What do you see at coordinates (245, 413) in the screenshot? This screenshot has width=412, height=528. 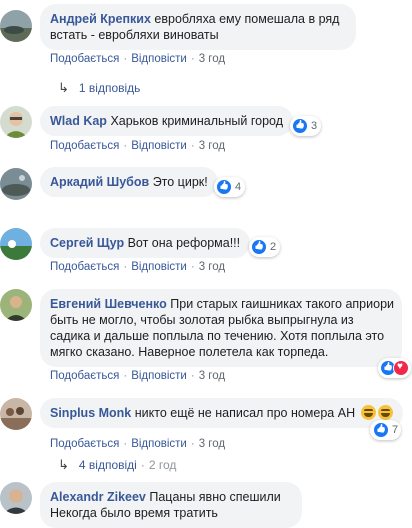 I see `comment-text: никто ещё не написал про номера АН` at bounding box center [245, 413].